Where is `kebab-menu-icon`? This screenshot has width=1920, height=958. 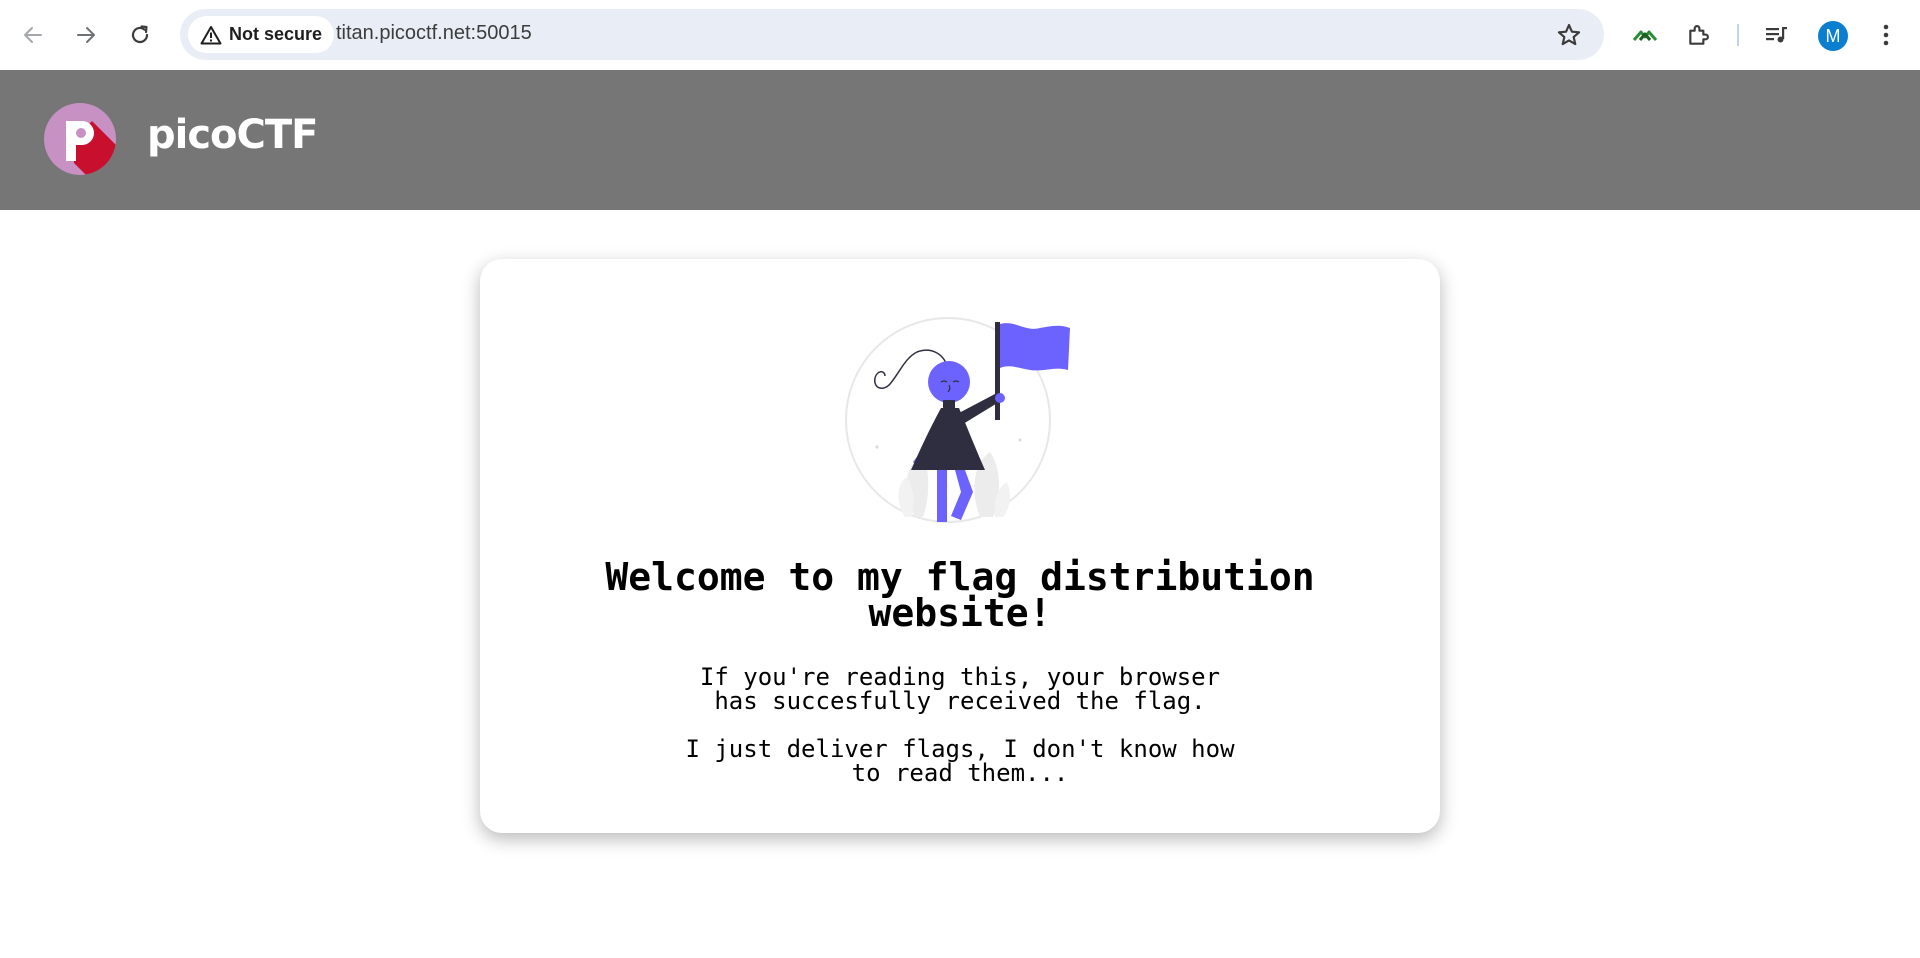 kebab-menu-icon is located at coordinates (1886, 35).